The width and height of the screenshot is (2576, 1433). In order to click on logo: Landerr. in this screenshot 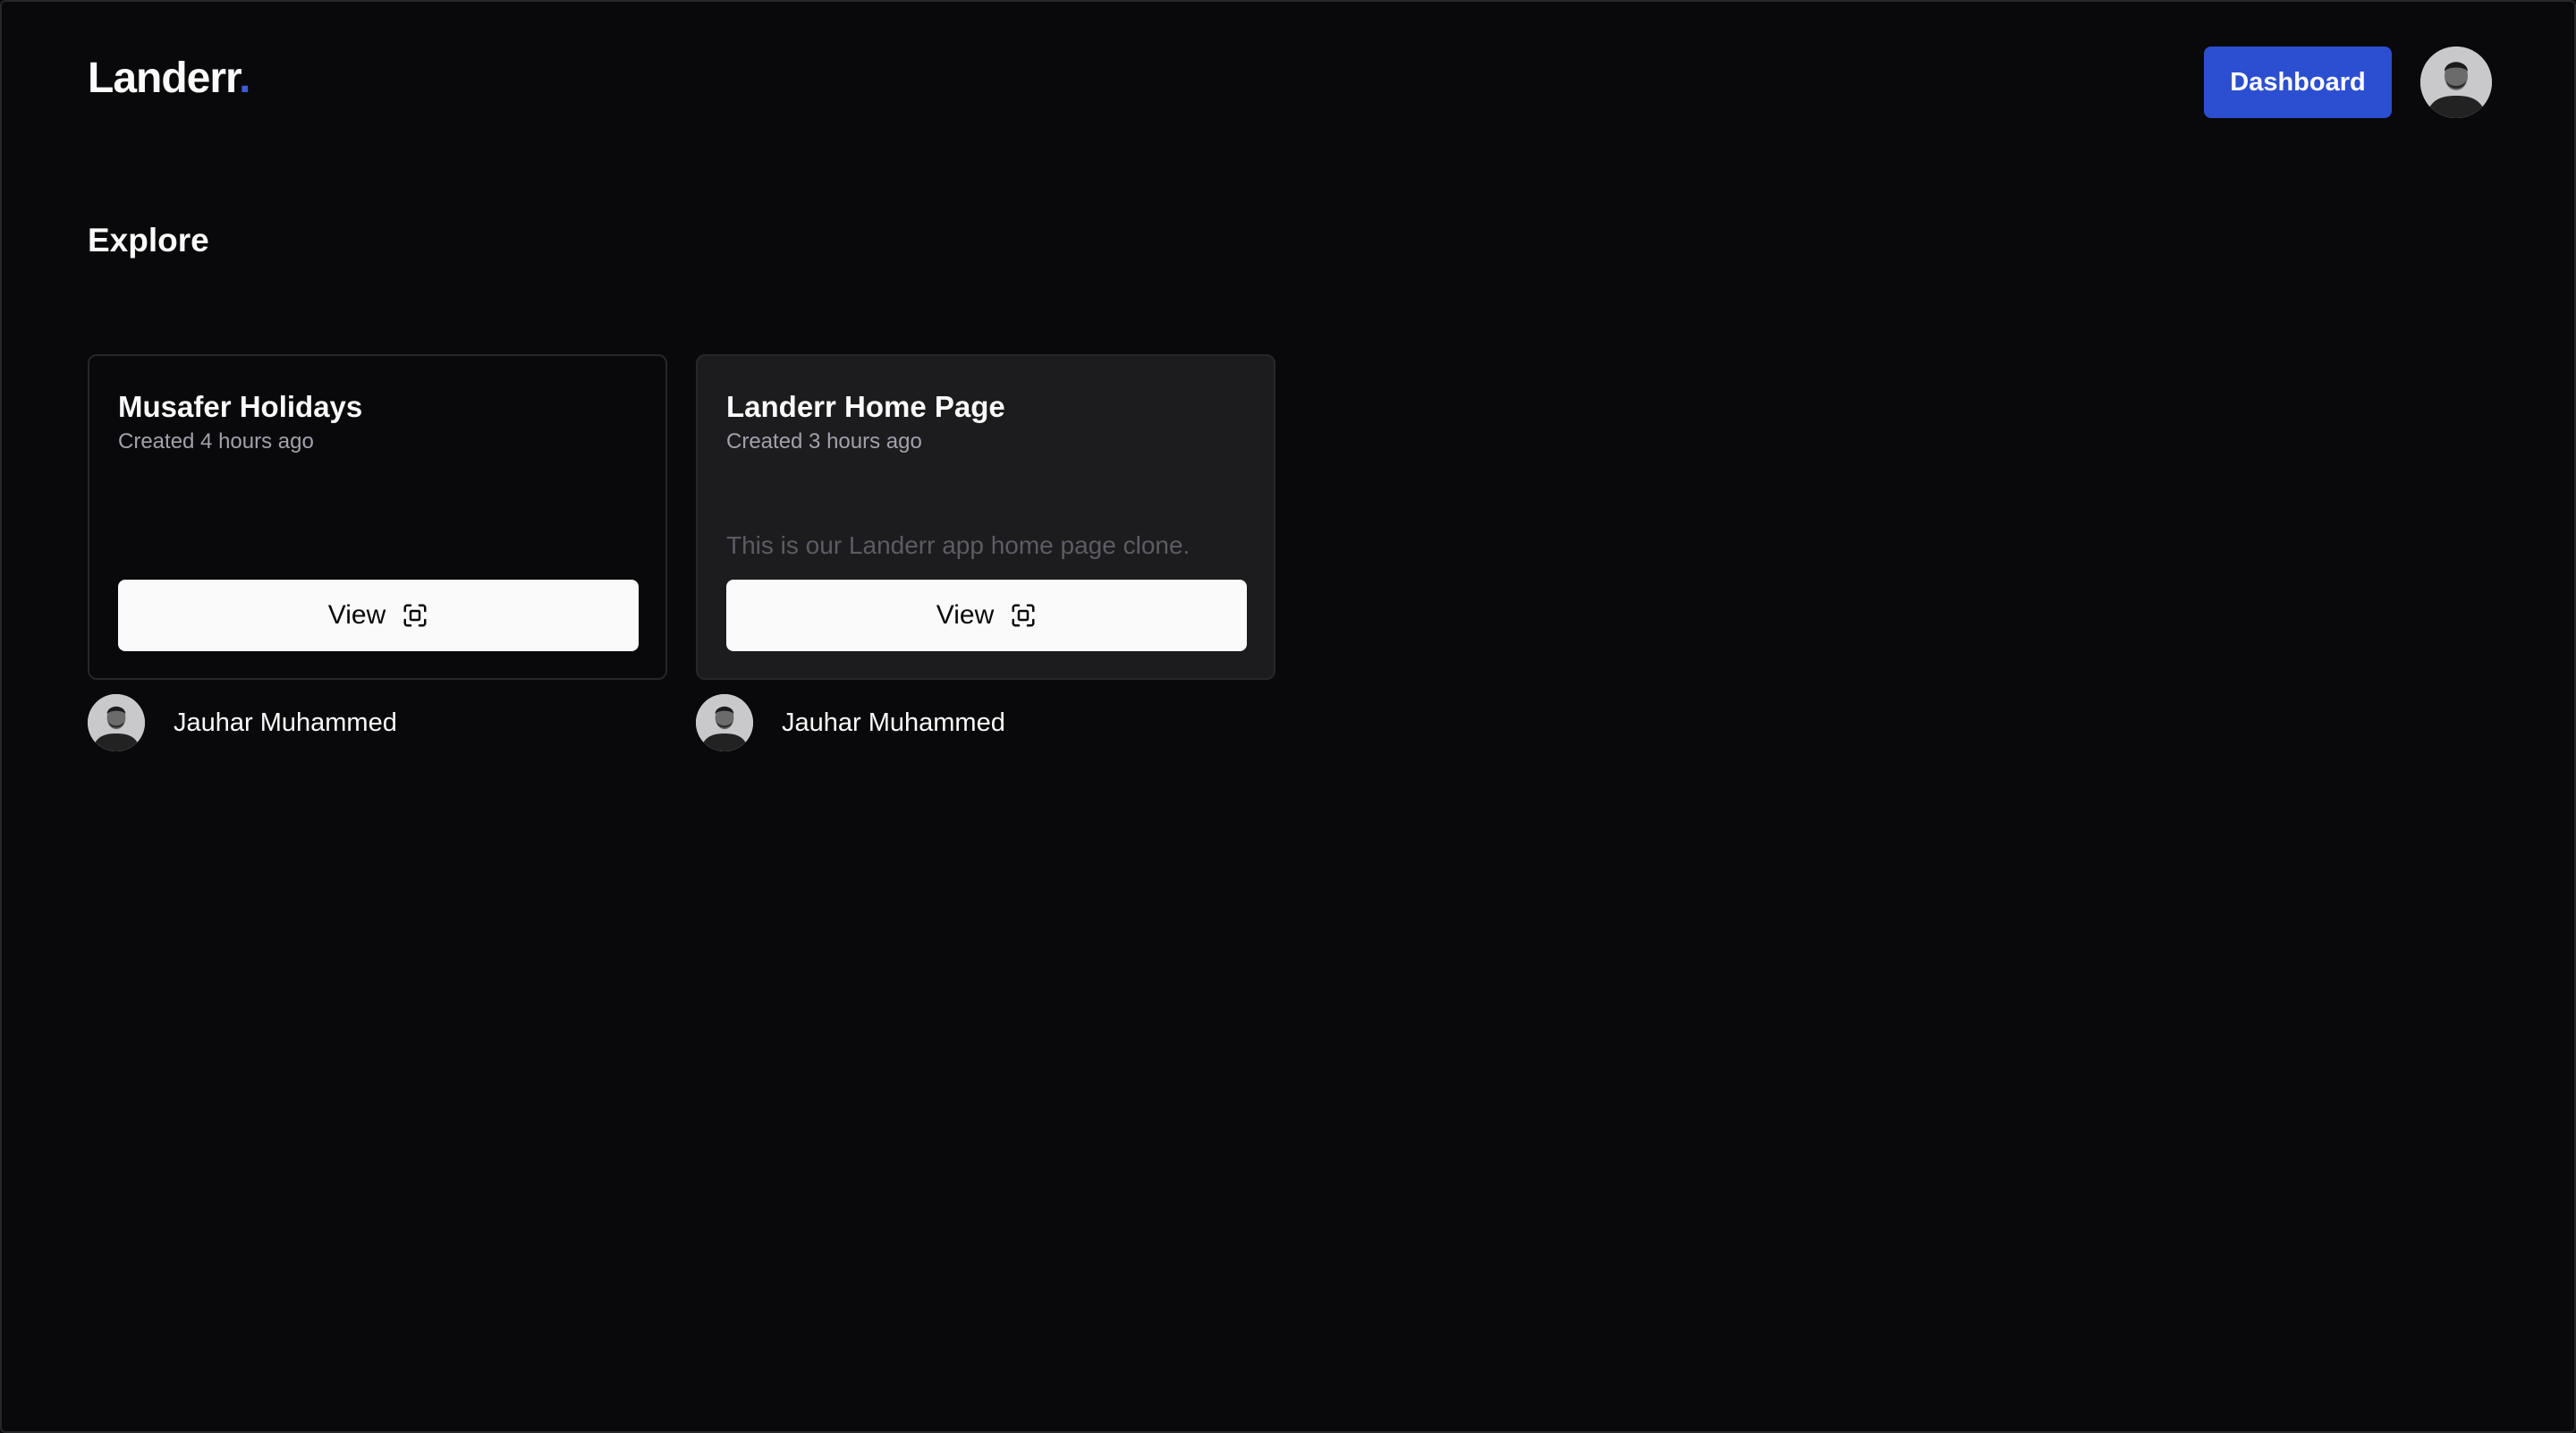, I will do `click(169, 78)`.